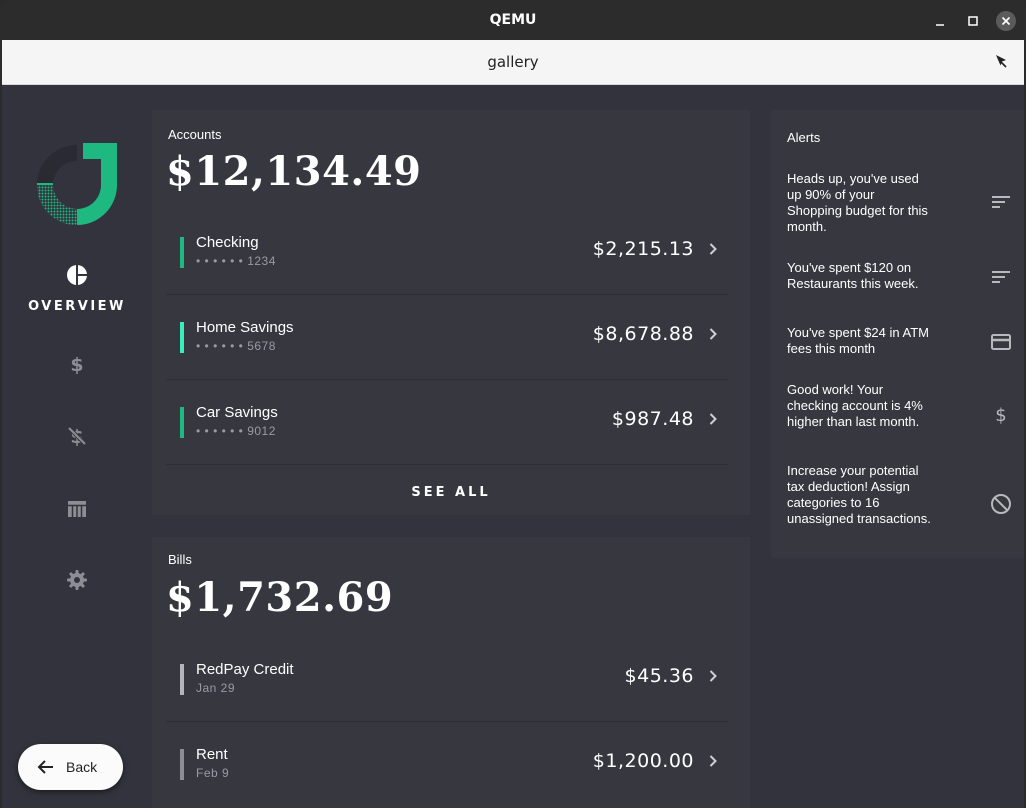 The width and height of the screenshot is (1026, 808). I want to click on bills-total: $1,732.69, so click(280, 597).